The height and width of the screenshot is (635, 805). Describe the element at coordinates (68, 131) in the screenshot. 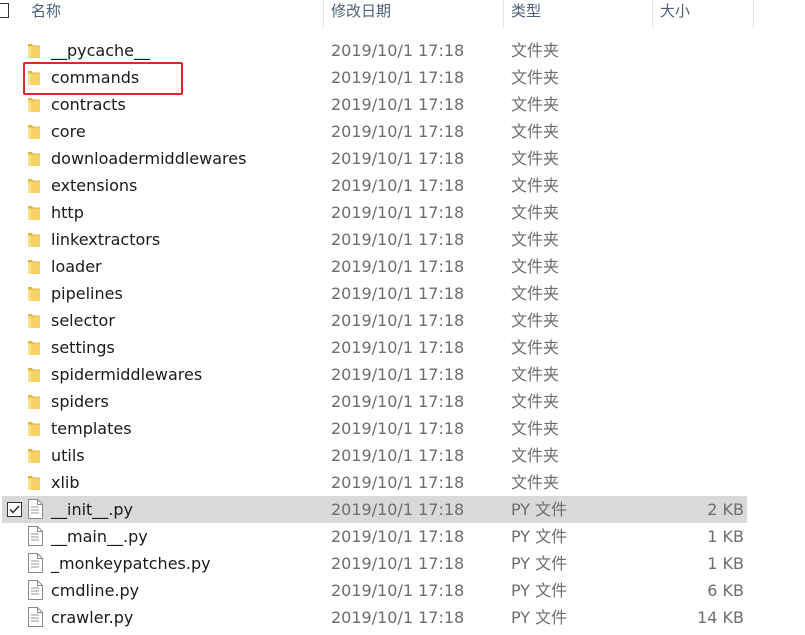

I see `file-name: core` at that location.